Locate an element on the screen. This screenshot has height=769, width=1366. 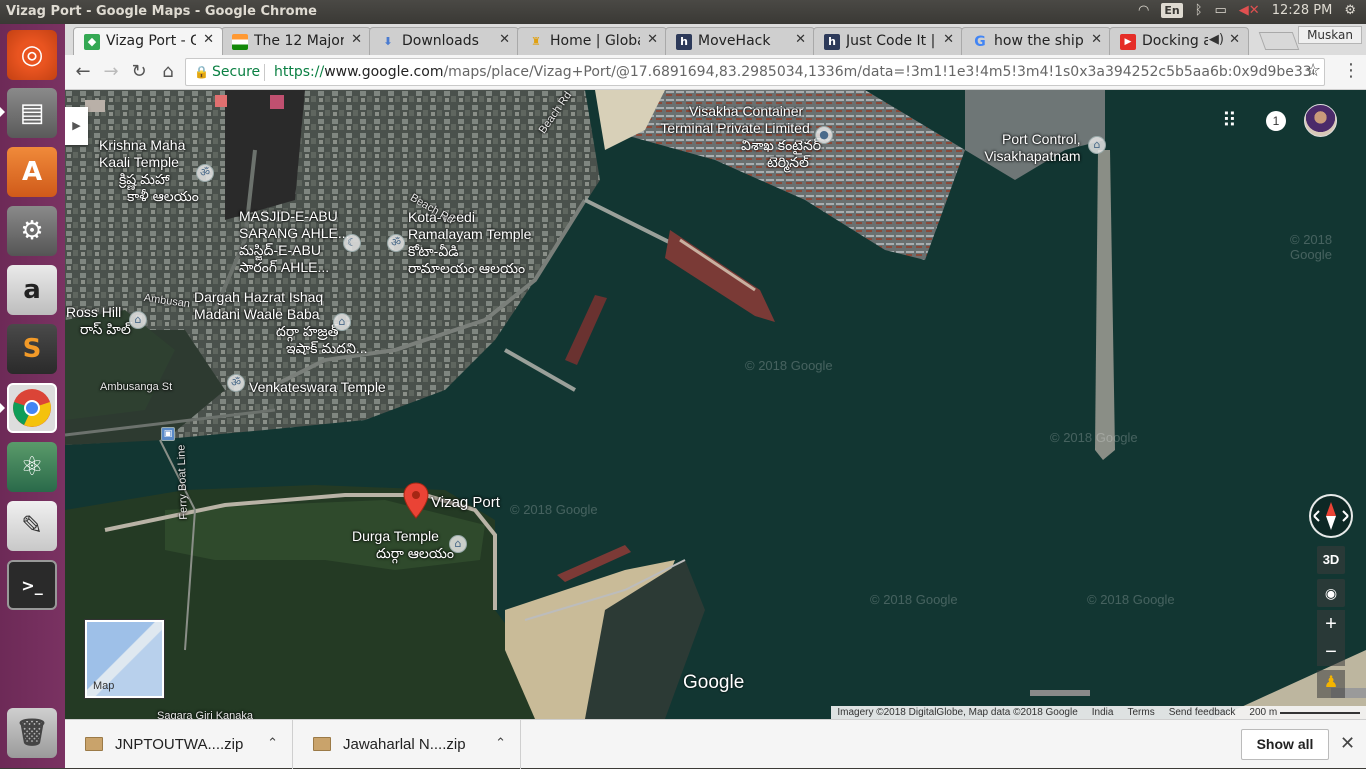
reload-icon: ↻ is located at coordinates (139, 72).